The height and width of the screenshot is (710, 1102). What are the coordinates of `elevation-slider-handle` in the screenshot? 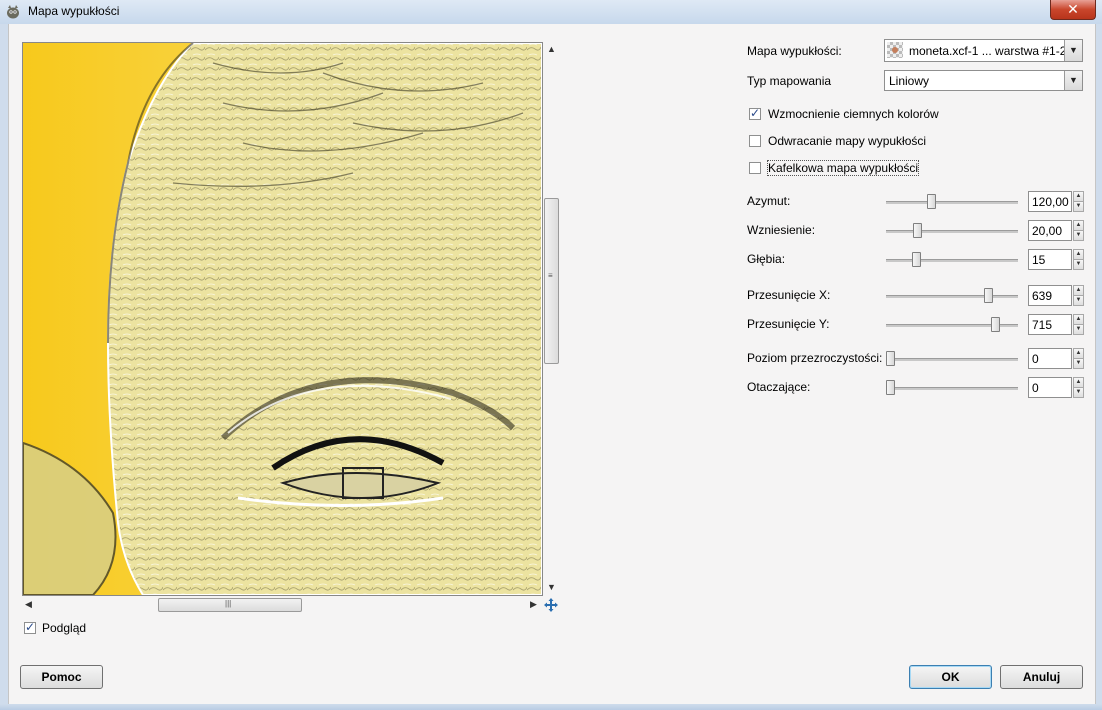 It's located at (918, 230).